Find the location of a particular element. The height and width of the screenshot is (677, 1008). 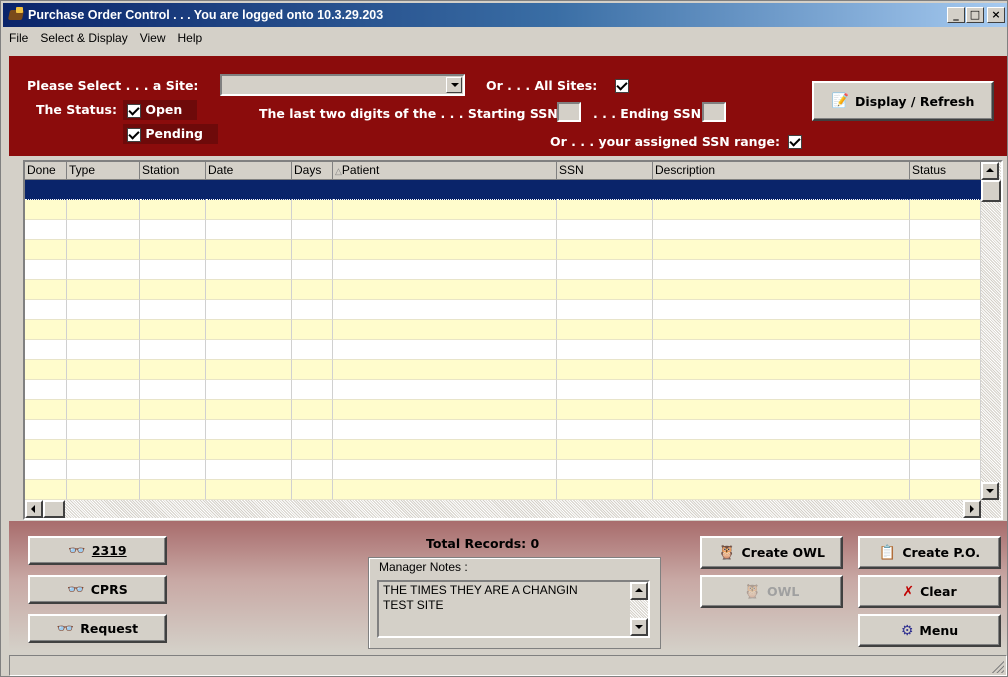

resize-grip-icon is located at coordinates (998, 667).